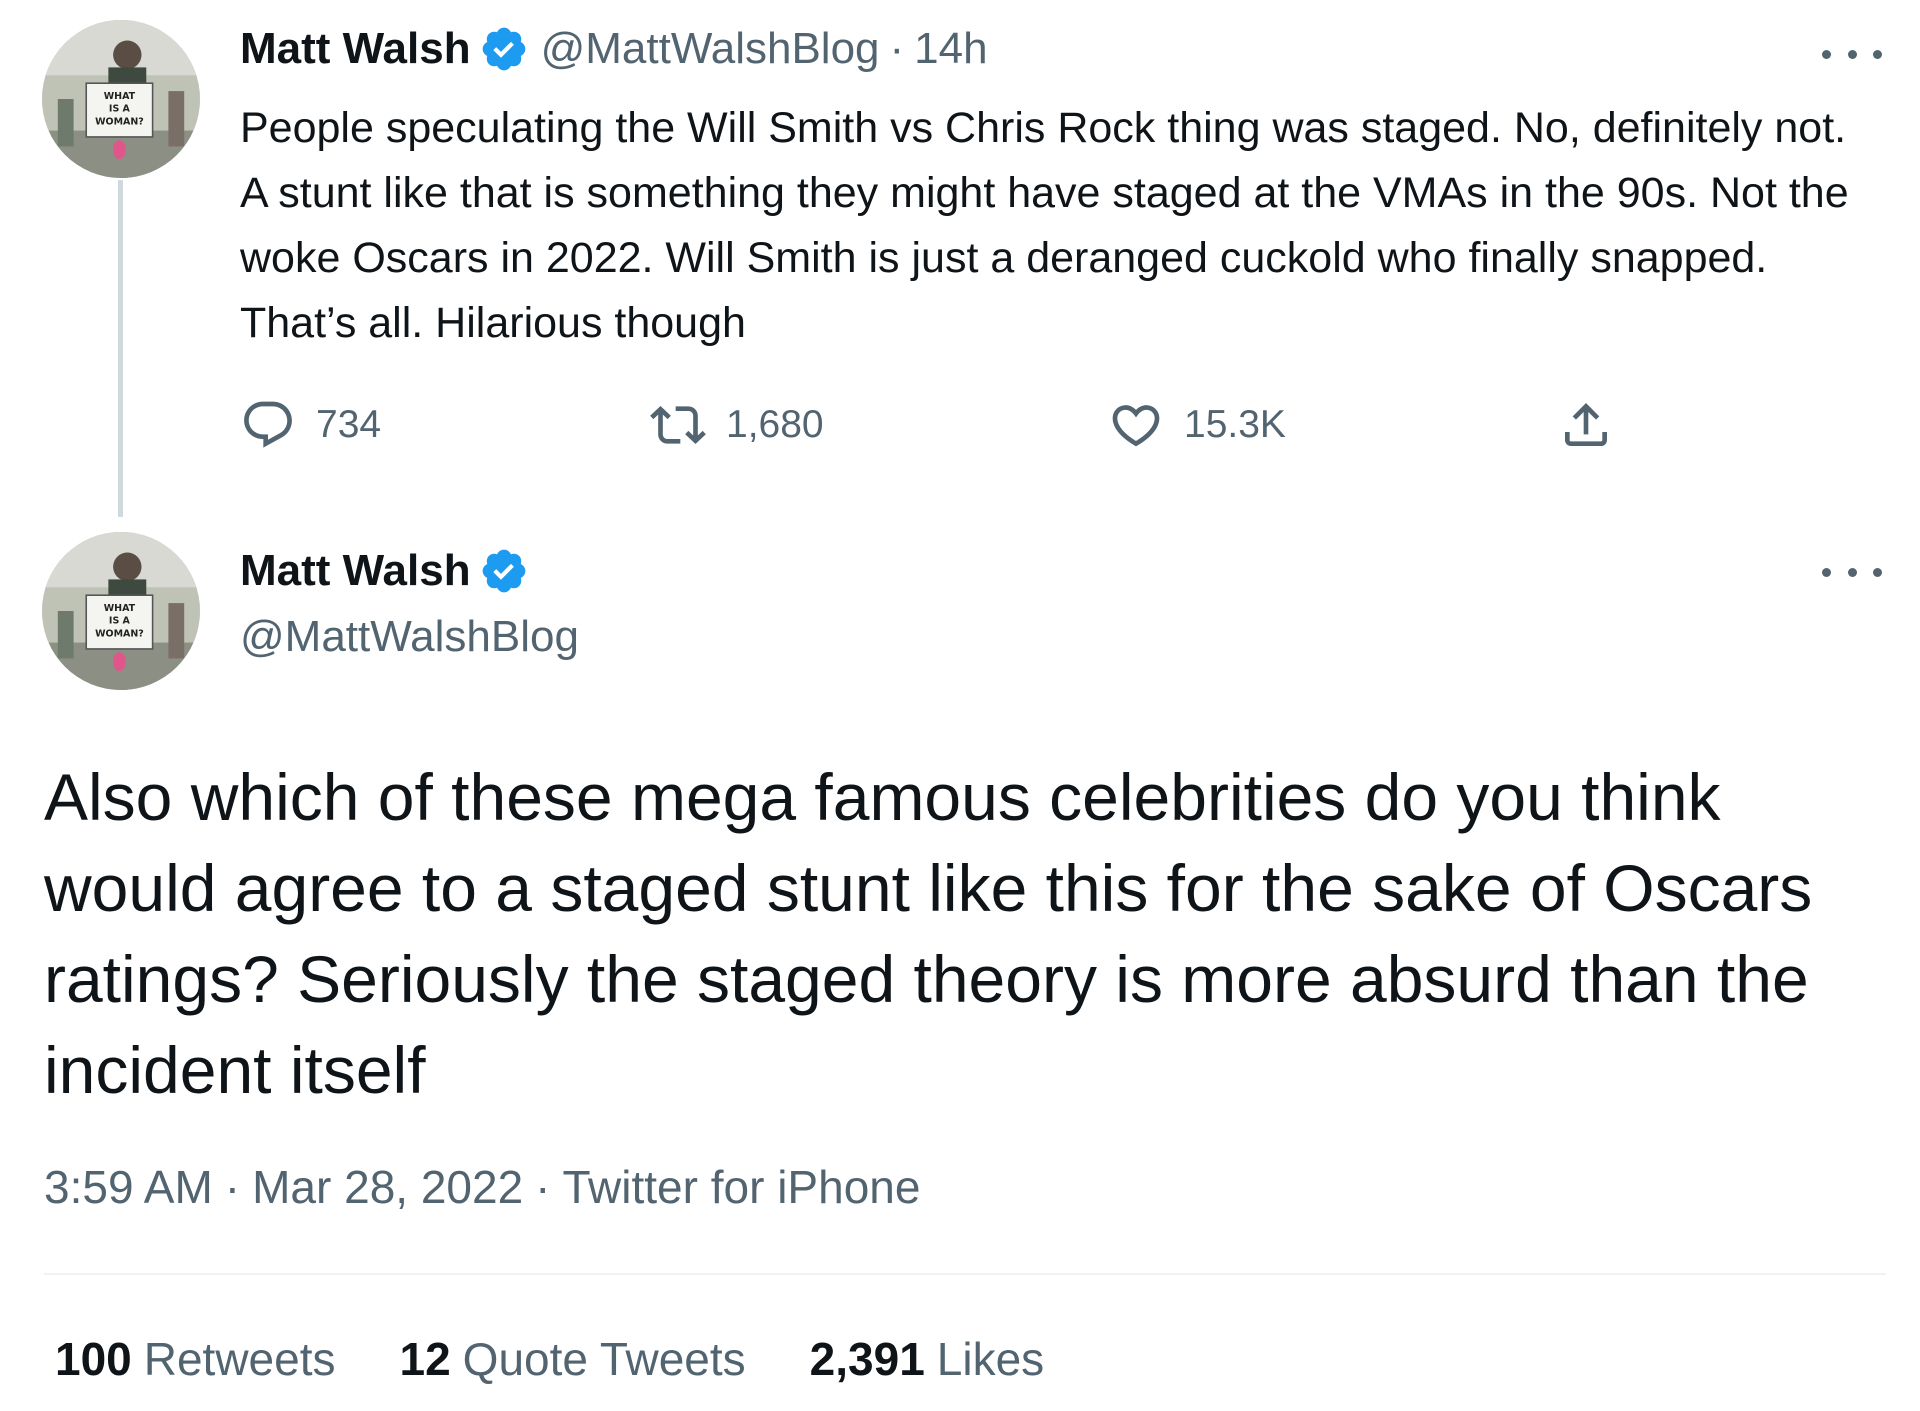  What do you see at coordinates (950, 49) in the screenshot?
I see `time-ago: 14h` at bounding box center [950, 49].